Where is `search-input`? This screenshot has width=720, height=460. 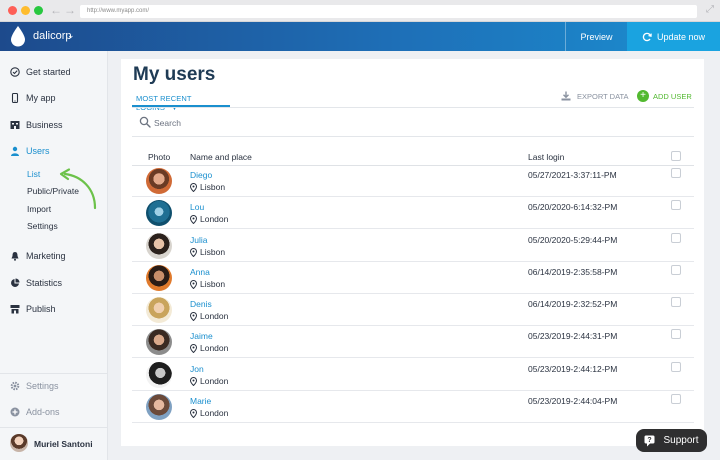
search-input is located at coordinates (354, 123).